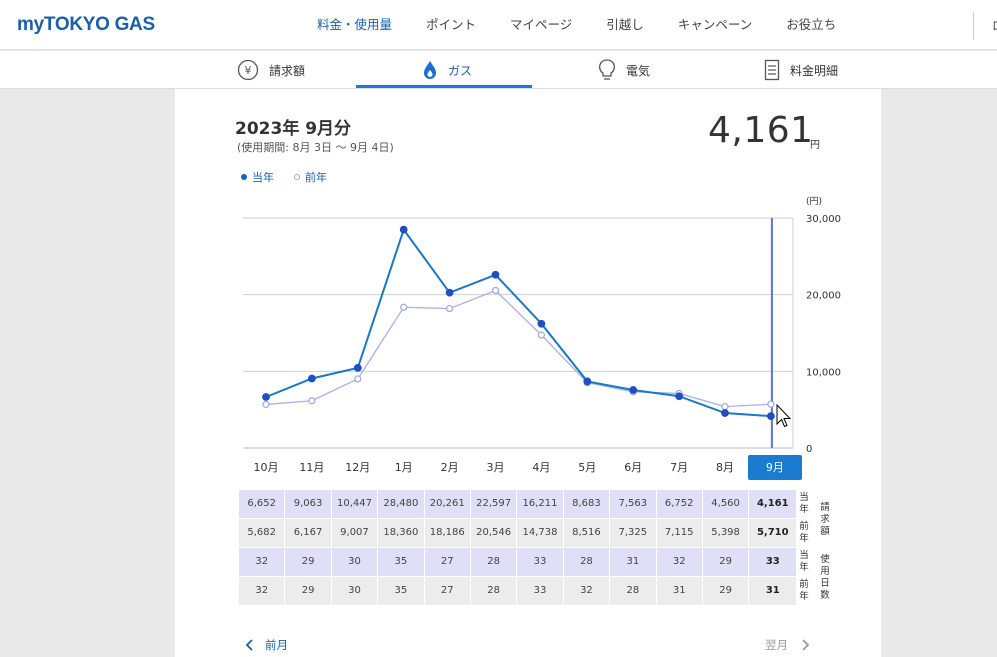  What do you see at coordinates (823, 296) in the screenshot?
I see `y-tick-label: 20,000` at bounding box center [823, 296].